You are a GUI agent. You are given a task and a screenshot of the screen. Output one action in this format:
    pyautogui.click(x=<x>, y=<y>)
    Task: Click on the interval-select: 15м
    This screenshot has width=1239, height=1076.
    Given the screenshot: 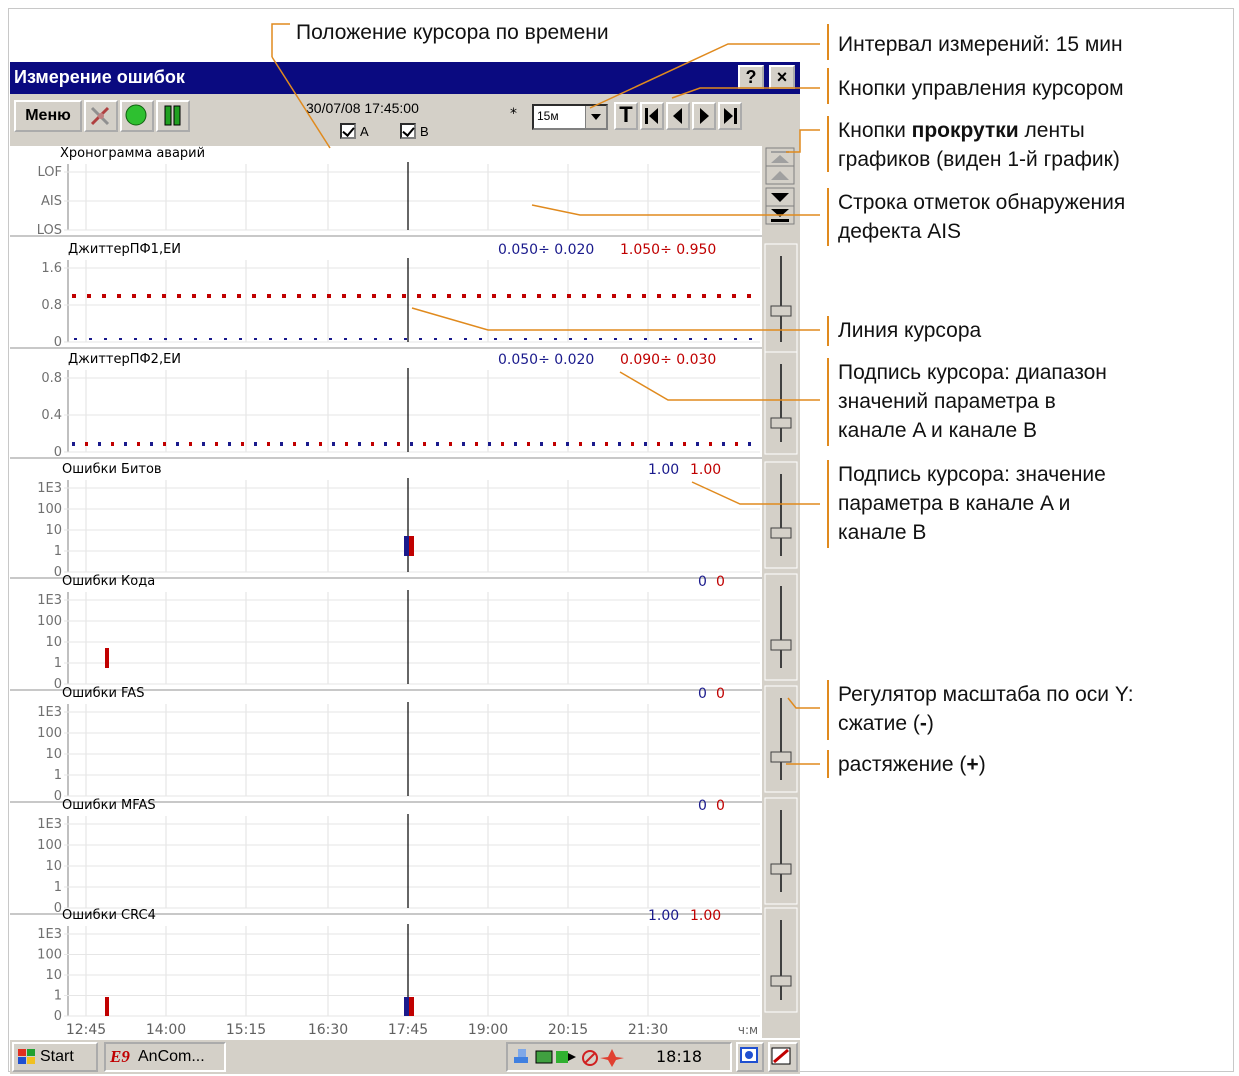 What is the action you would take?
    pyautogui.click(x=570, y=117)
    